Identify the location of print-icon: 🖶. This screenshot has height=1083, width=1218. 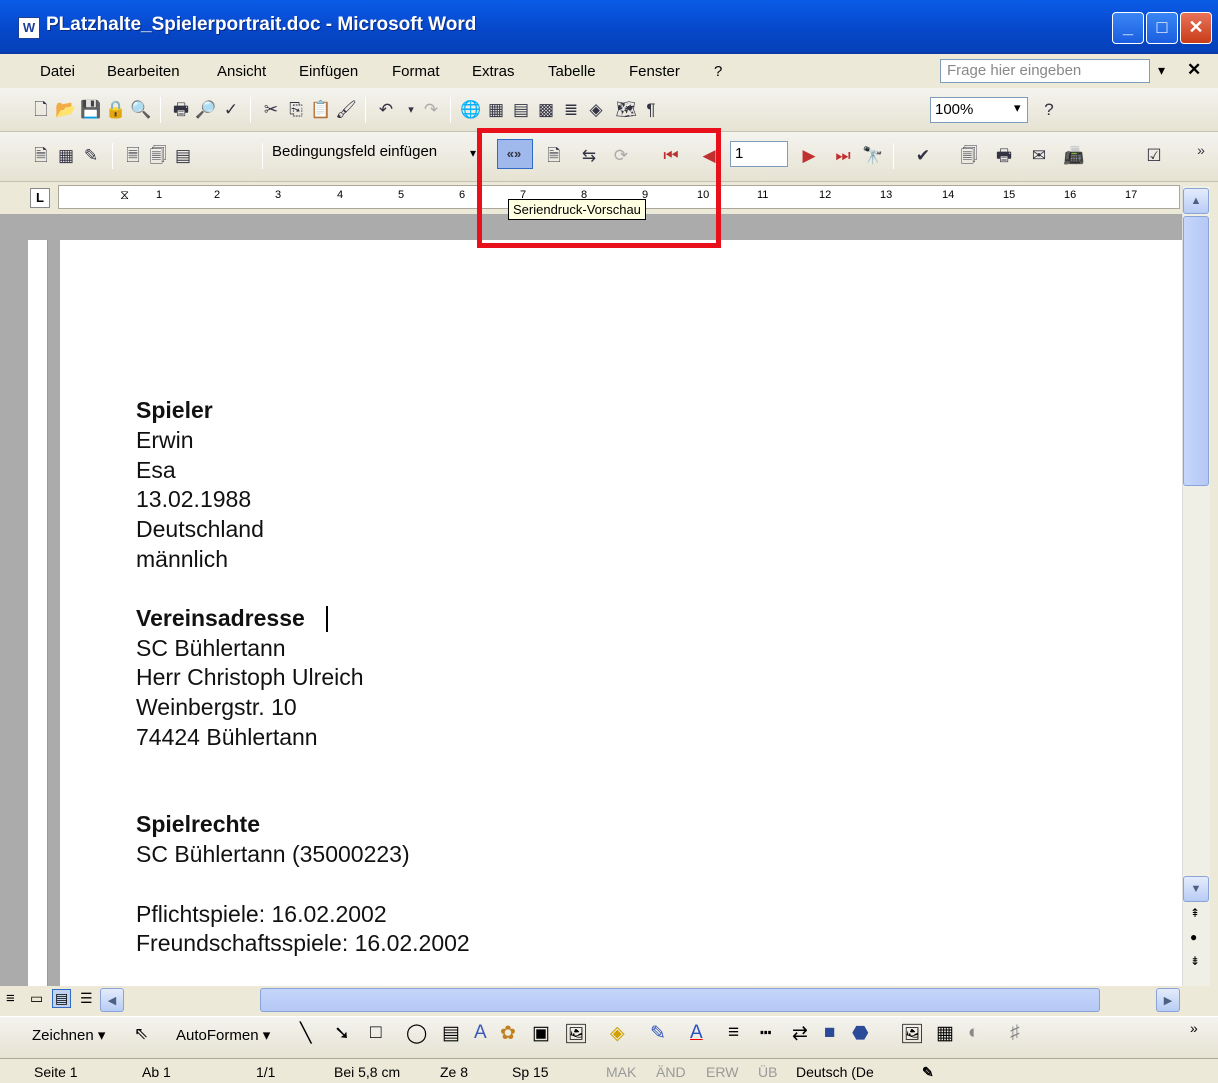
(181, 110).